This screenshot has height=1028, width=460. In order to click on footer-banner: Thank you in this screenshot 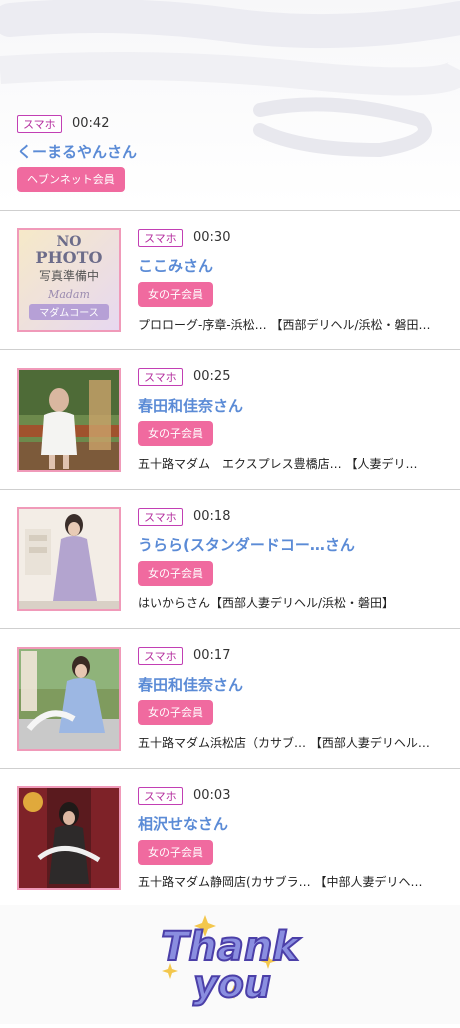, I will do `click(230, 964)`.